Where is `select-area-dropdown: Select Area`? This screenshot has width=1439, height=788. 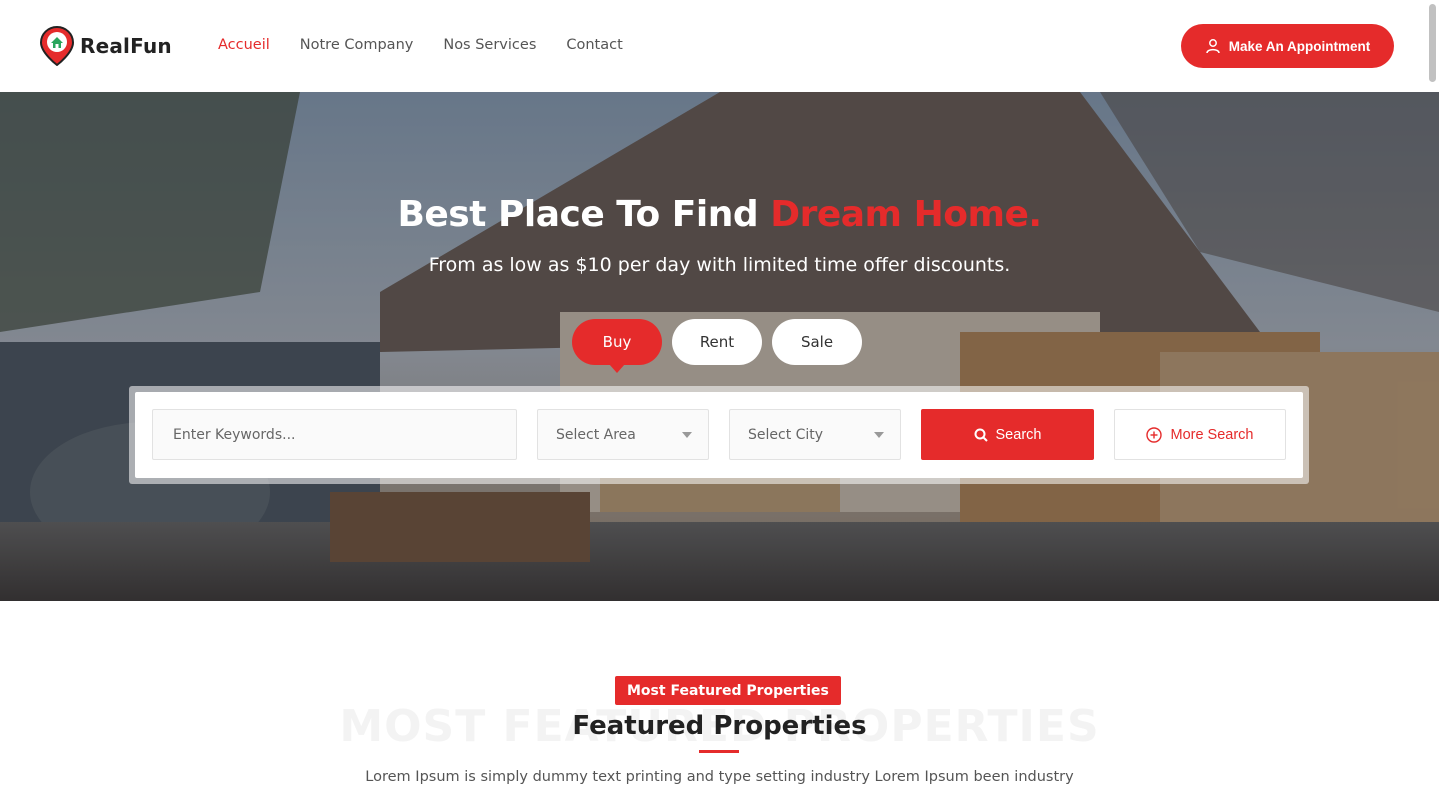 select-area-dropdown: Select Area is located at coordinates (623, 434).